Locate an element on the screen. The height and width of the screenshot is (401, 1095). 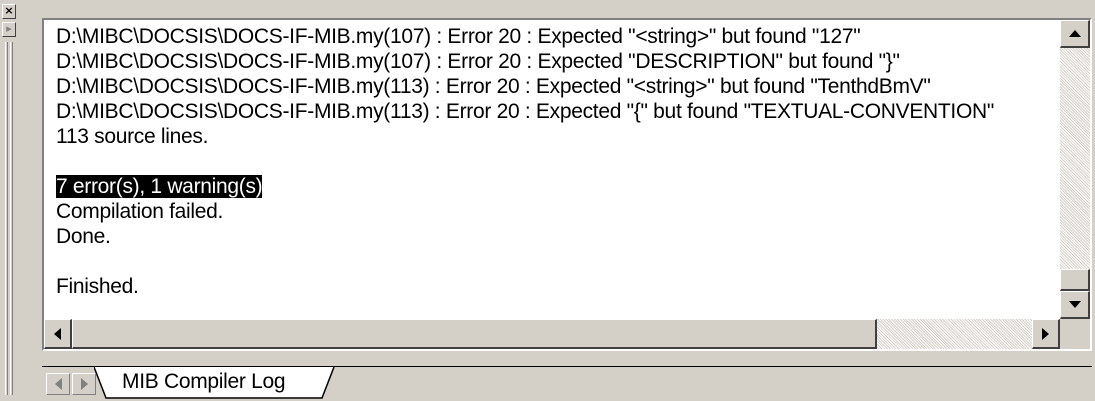
arrow-down-icon is located at coordinates (1074, 304).